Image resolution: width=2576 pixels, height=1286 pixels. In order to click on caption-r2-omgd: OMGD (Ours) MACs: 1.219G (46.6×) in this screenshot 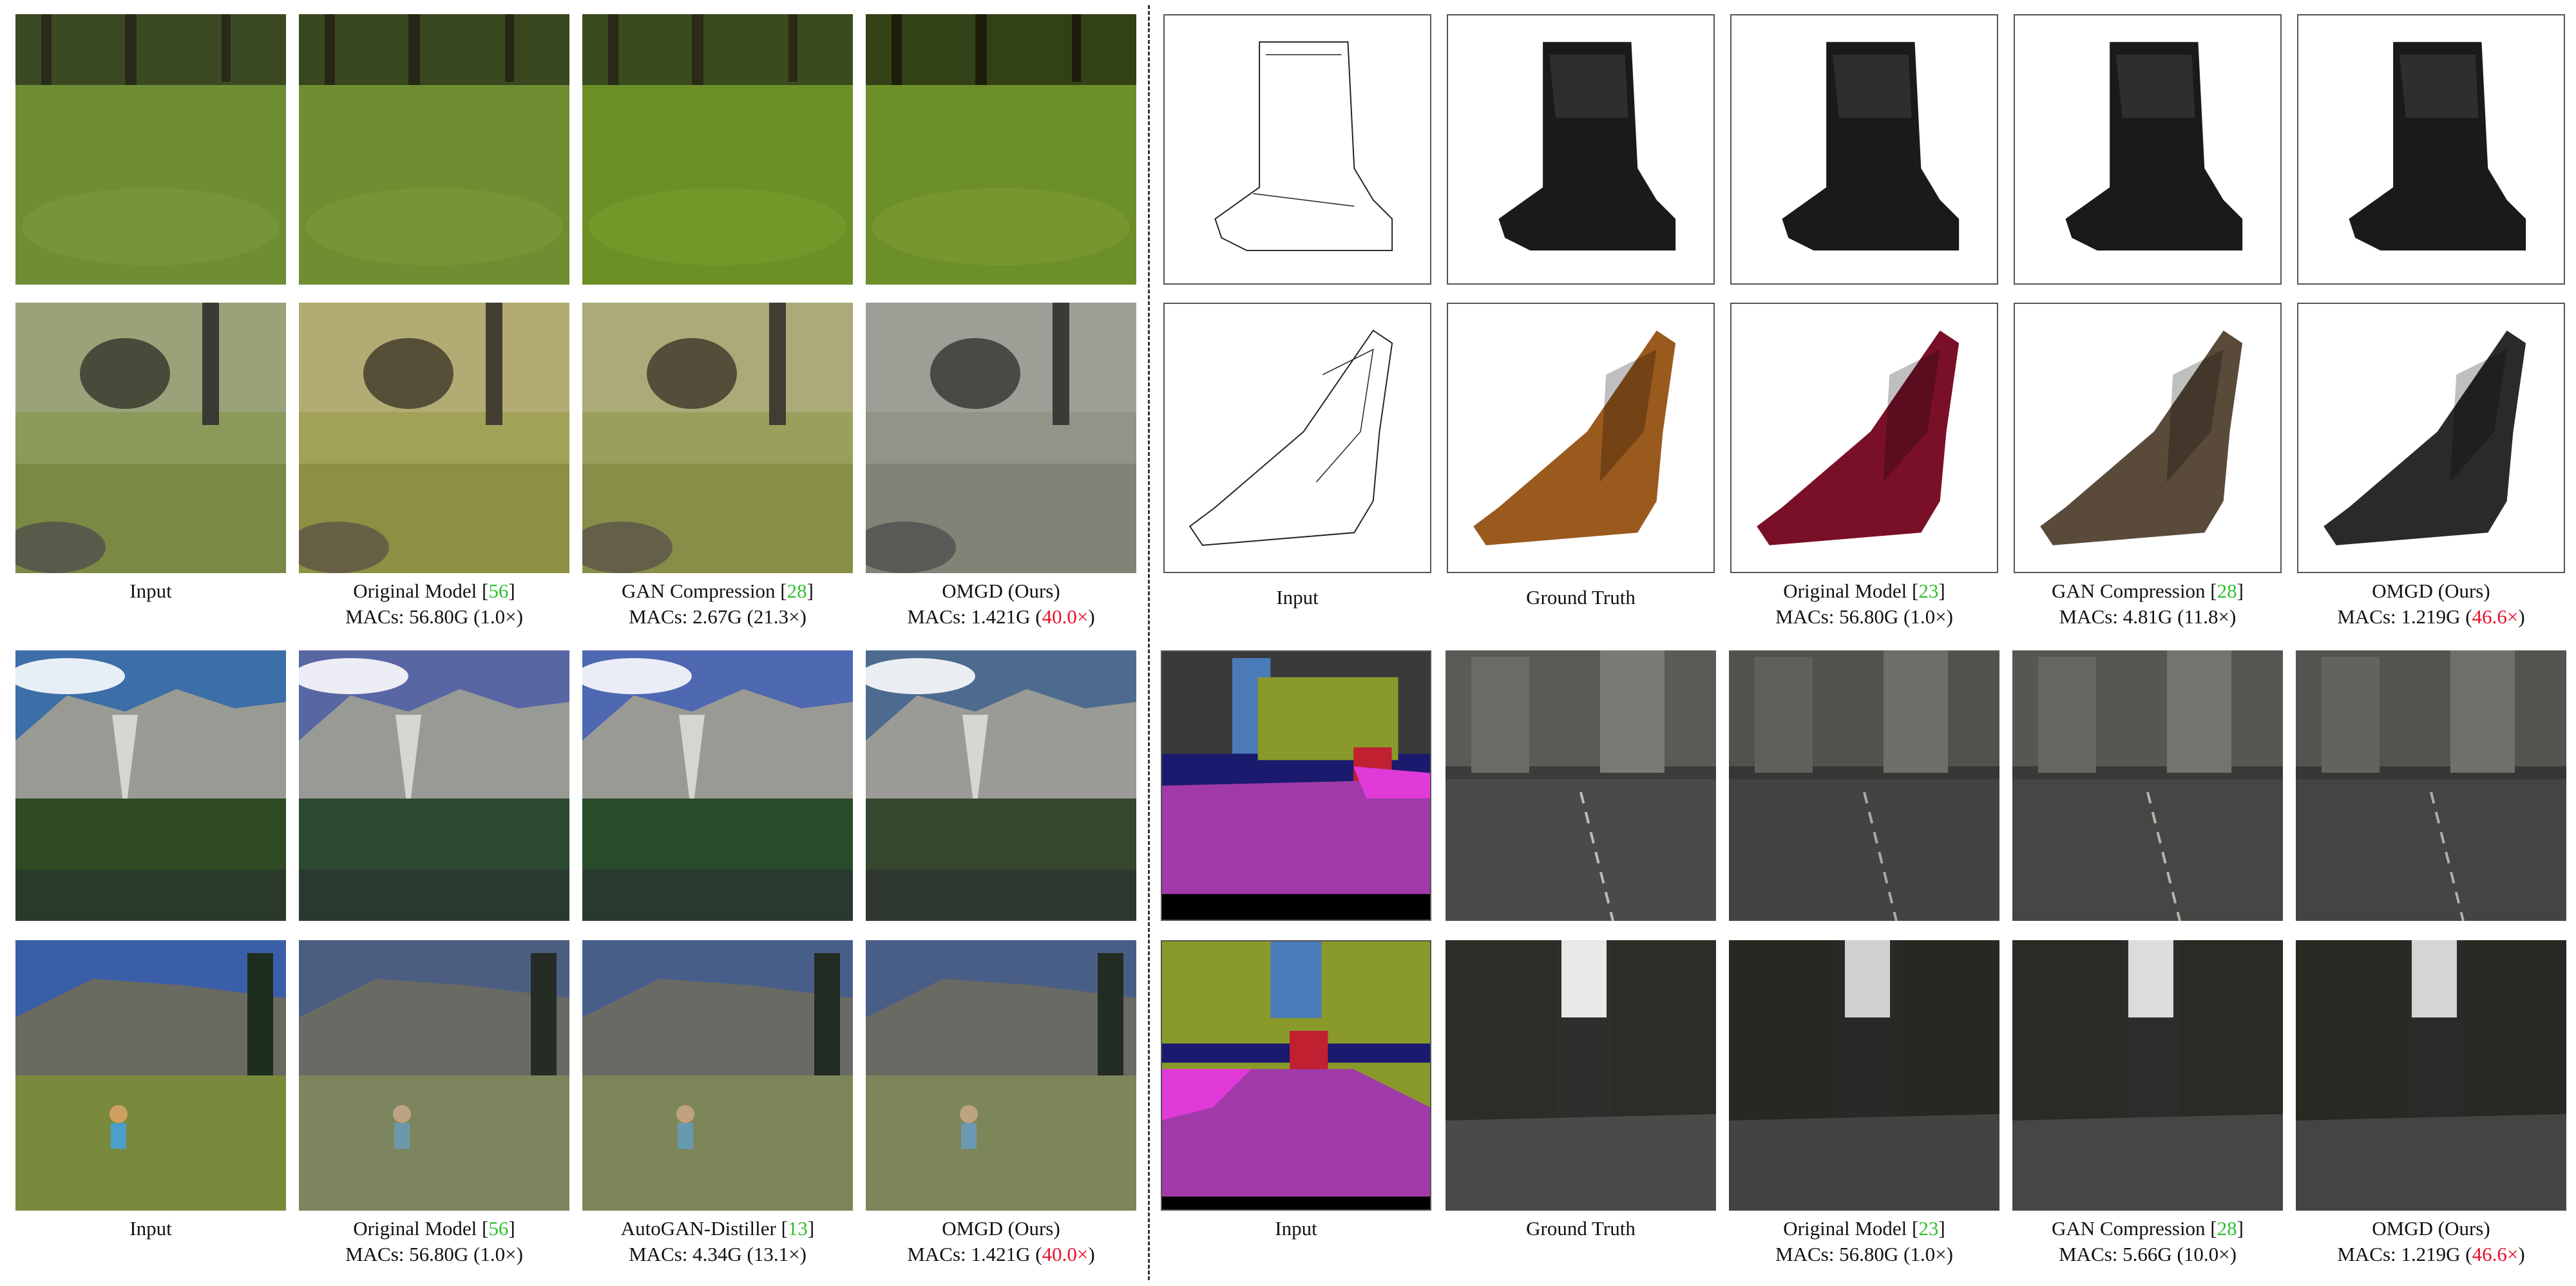, I will do `click(2431, 1241)`.